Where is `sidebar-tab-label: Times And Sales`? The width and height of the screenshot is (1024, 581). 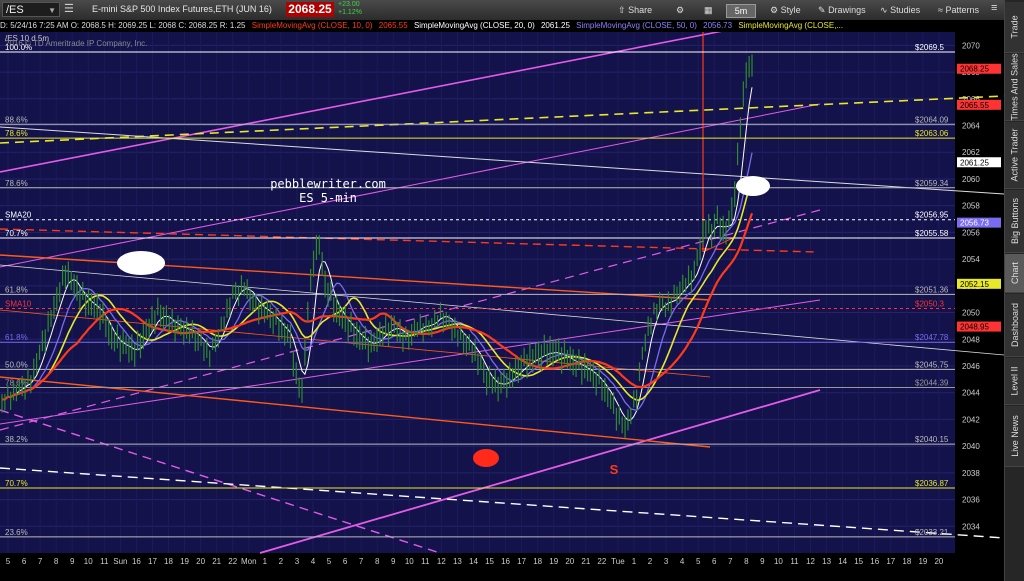
sidebar-tab-label: Times And Sales is located at coordinates (1015, 87).